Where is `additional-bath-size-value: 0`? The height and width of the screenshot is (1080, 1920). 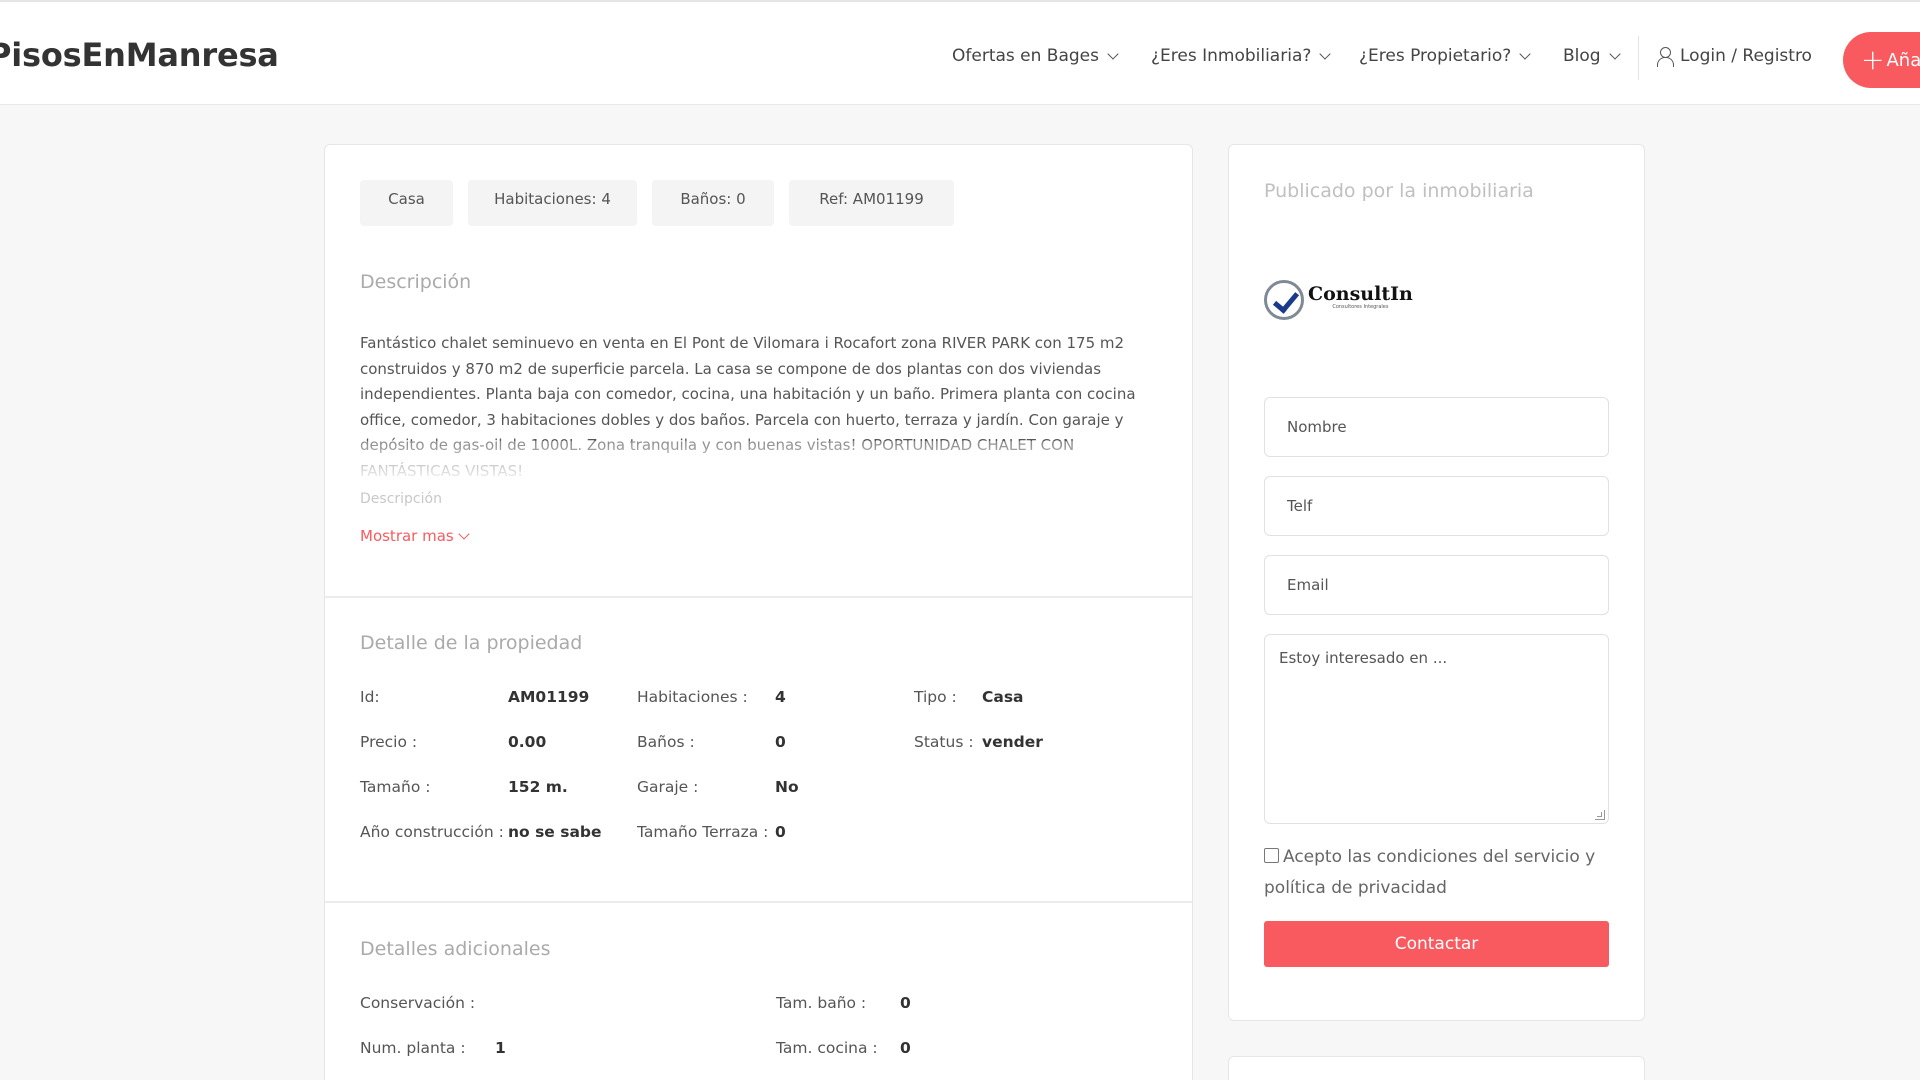 additional-bath-size-value: 0 is located at coordinates (905, 1003).